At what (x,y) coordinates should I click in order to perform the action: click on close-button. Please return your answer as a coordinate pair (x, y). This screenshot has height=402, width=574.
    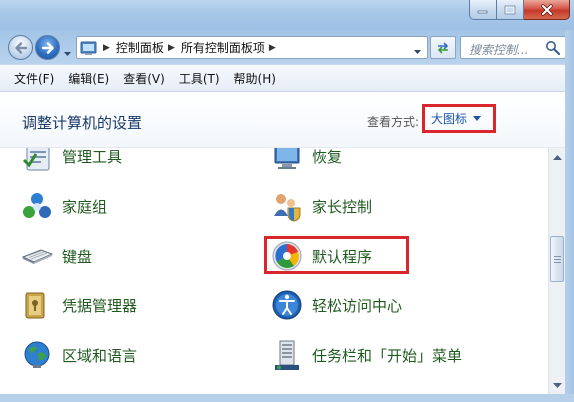
    Looking at the image, I should click on (547, 10).